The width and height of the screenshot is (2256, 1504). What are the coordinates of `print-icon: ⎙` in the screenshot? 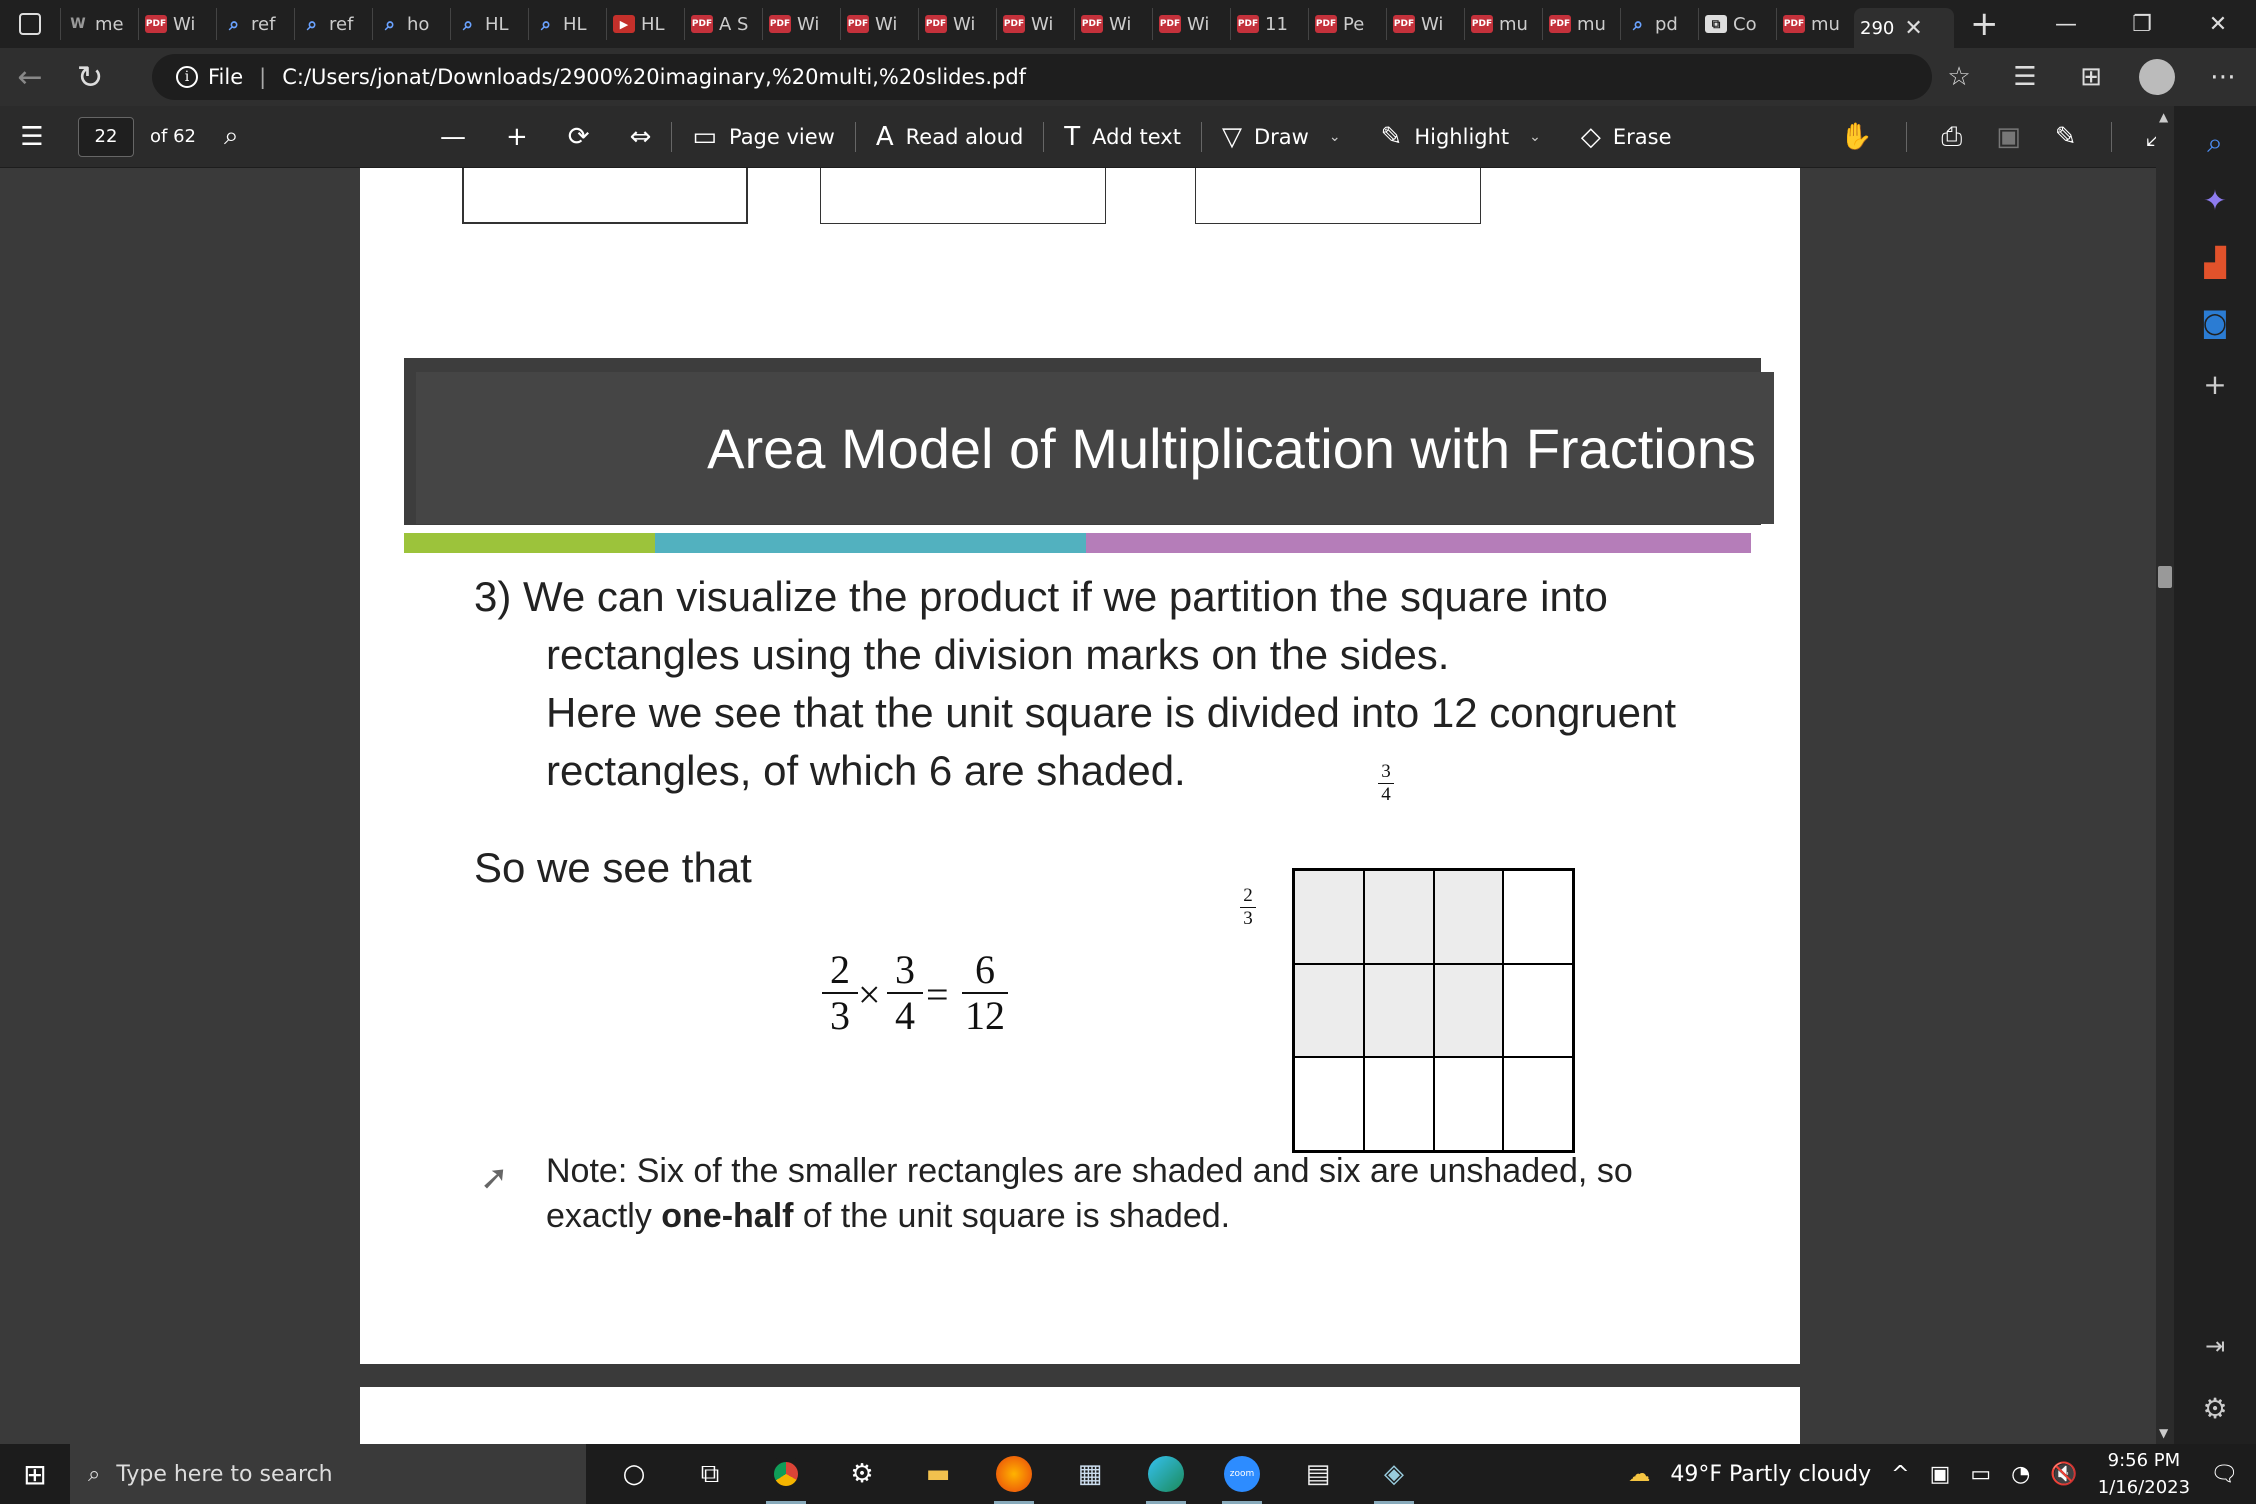 It's located at (1951, 137).